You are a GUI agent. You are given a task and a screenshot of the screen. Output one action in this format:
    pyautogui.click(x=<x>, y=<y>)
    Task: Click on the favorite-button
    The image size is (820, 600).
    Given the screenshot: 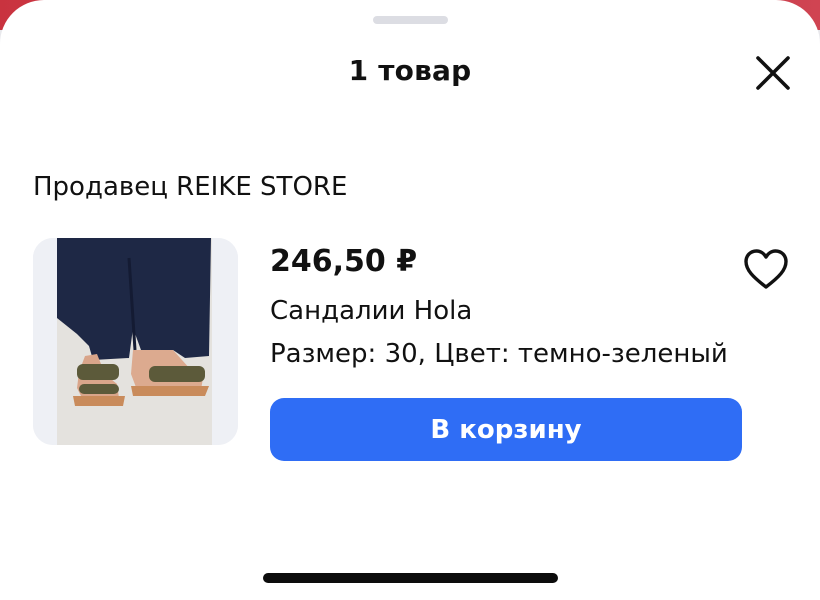 What is the action you would take?
    pyautogui.click(x=766, y=270)
    